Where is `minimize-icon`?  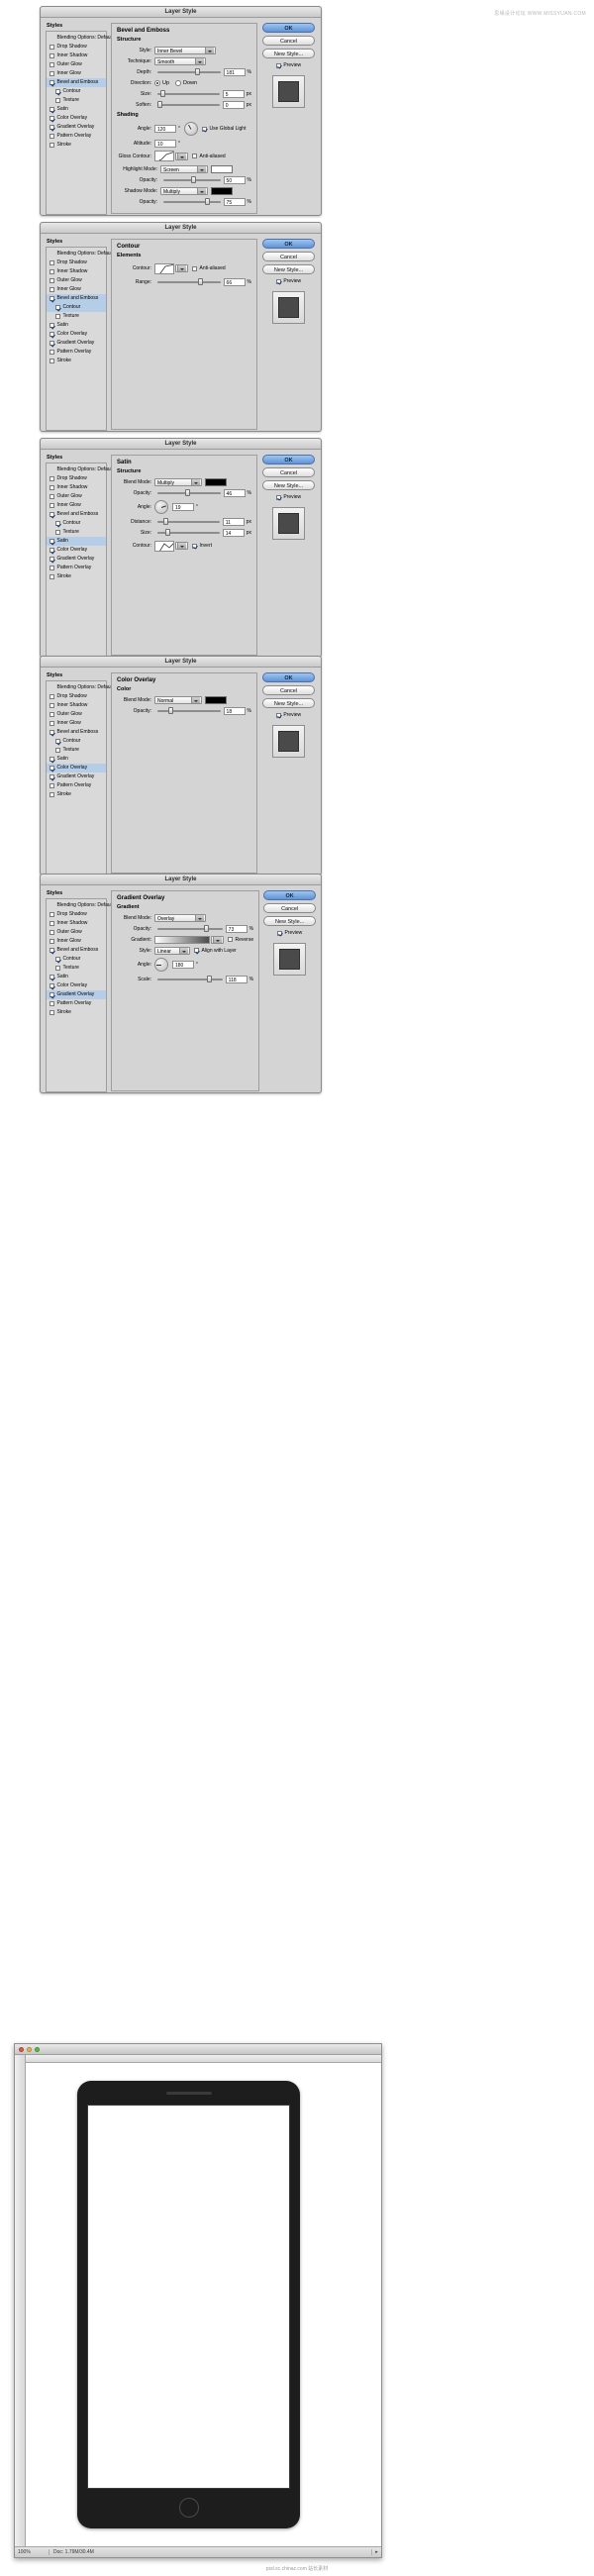 minimize-icon is located at coordinates (29, 2049).